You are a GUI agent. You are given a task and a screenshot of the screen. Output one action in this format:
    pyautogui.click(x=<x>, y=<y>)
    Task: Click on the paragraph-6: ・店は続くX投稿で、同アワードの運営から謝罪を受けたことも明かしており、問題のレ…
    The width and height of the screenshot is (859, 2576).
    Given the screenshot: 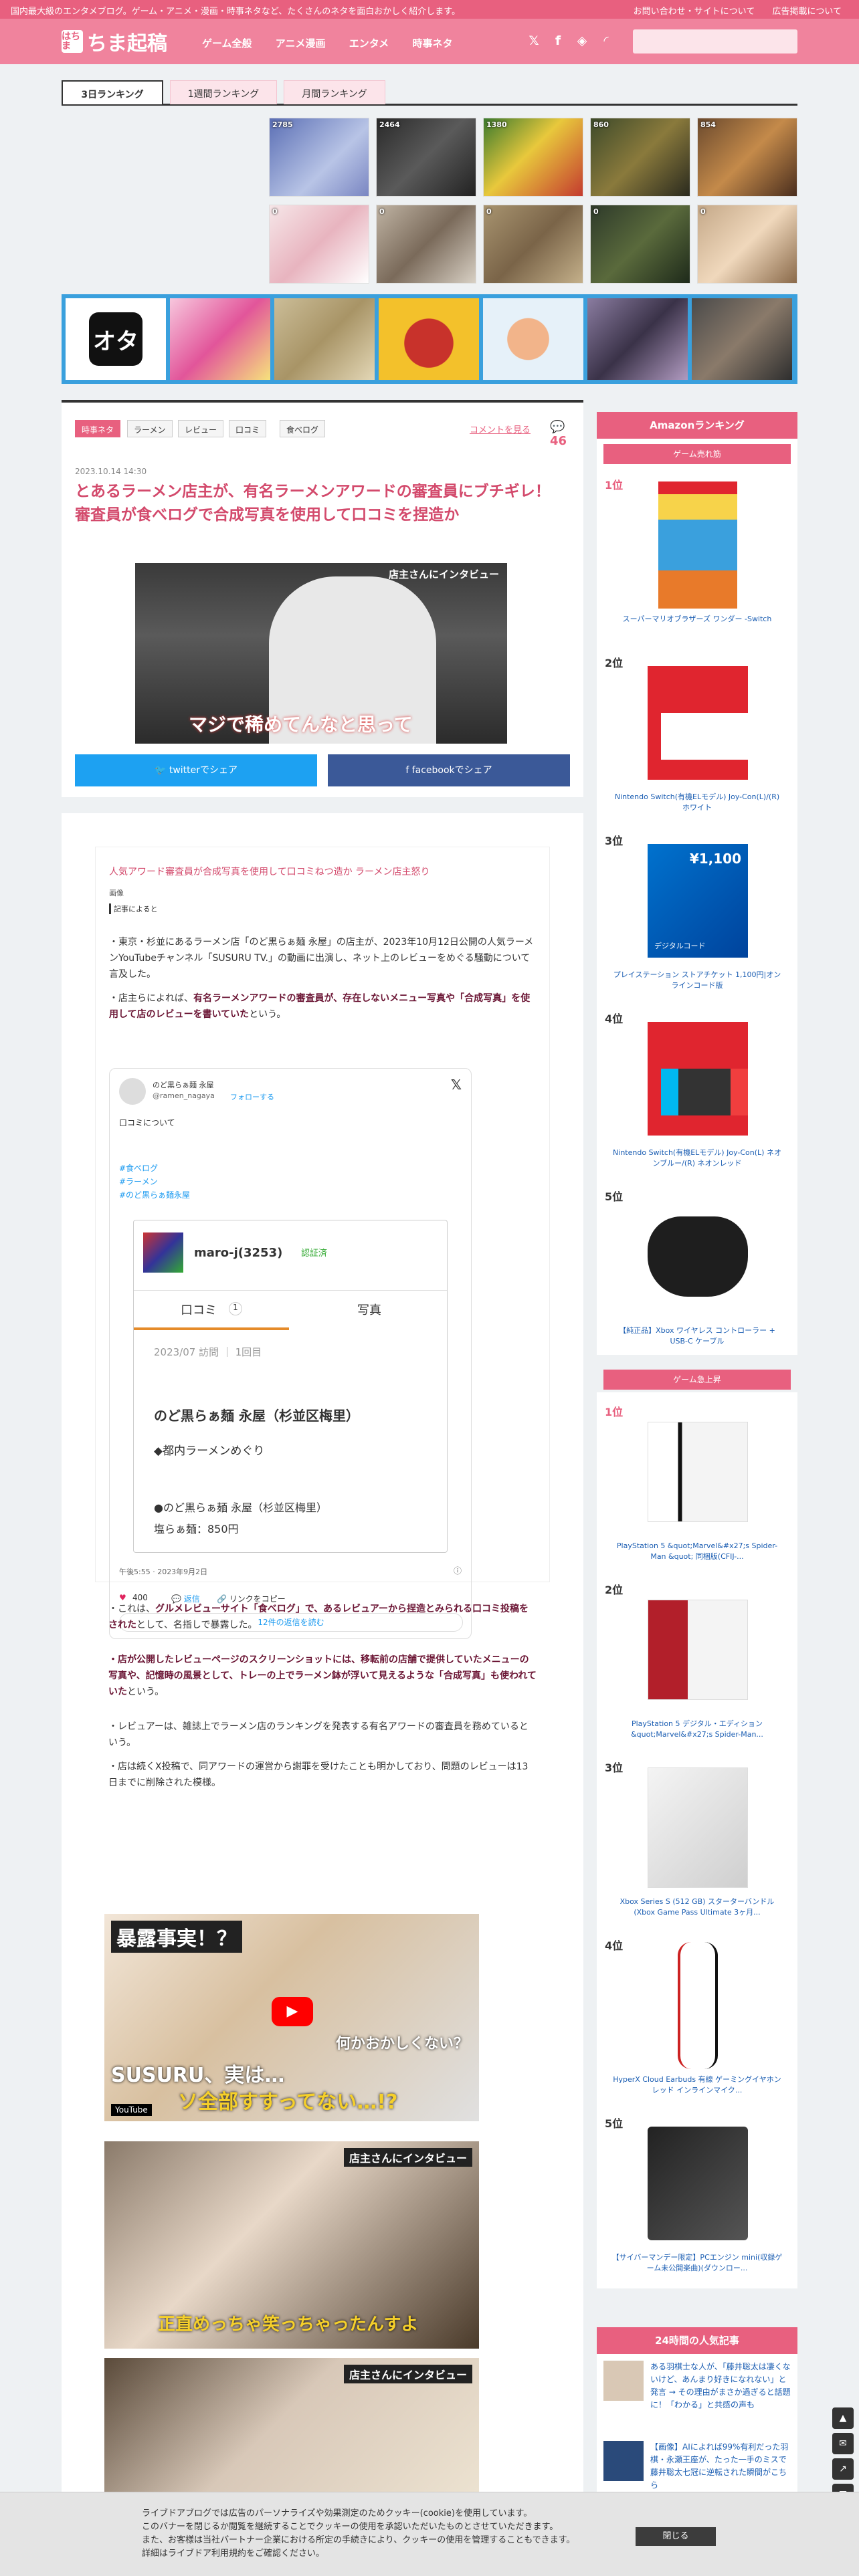 What is the action you would take?
    pyautogui.click(x=318, y=1774)
    